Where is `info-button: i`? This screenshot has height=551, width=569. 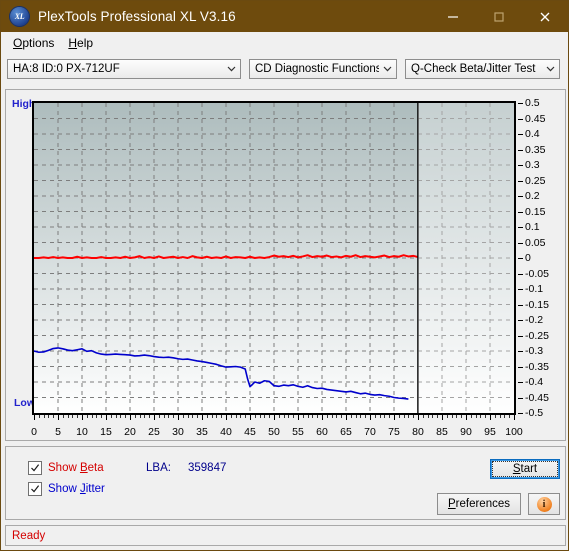
info-button: i is located at coordinates (544, 504).